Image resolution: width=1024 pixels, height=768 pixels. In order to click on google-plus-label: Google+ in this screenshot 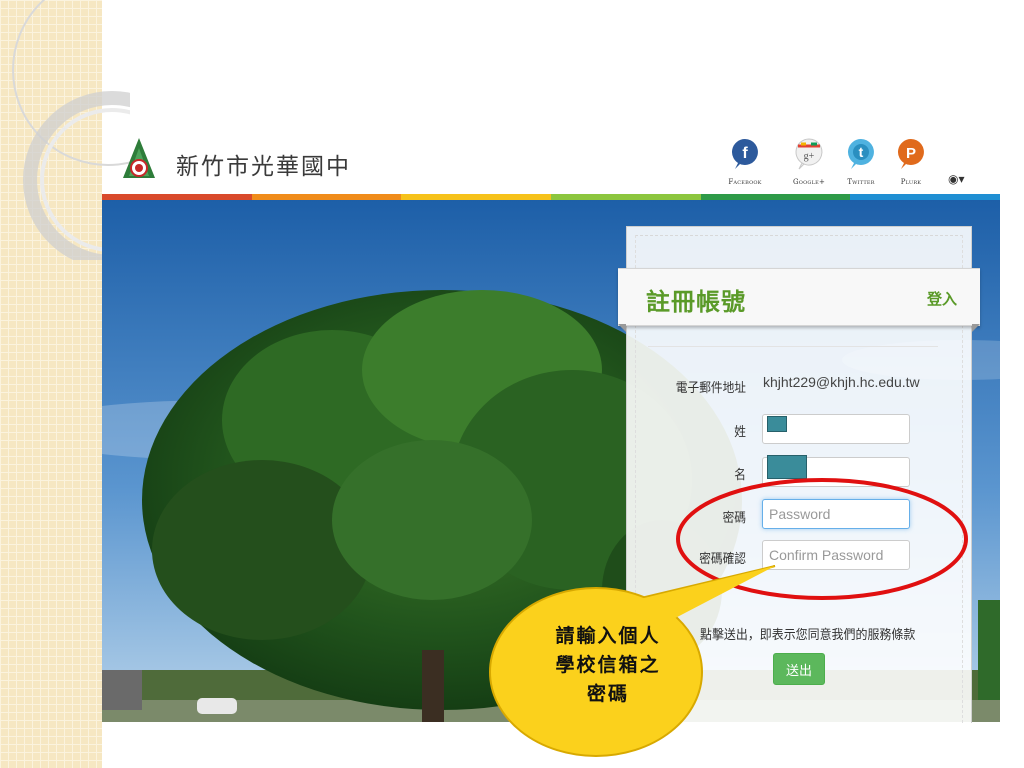, I will do `click(809, 182)`.